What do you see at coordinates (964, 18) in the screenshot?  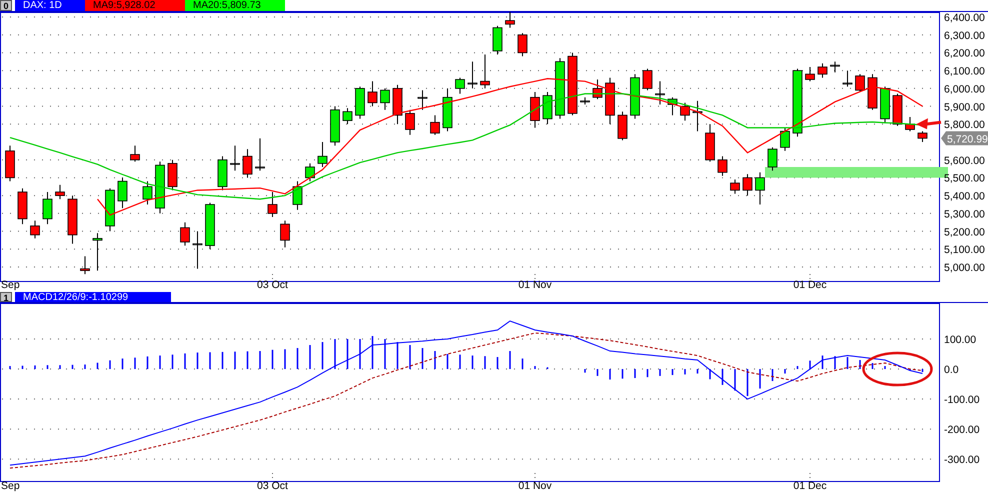 I see `axis-label: 6,400.00` at bounding box center [964, 18].